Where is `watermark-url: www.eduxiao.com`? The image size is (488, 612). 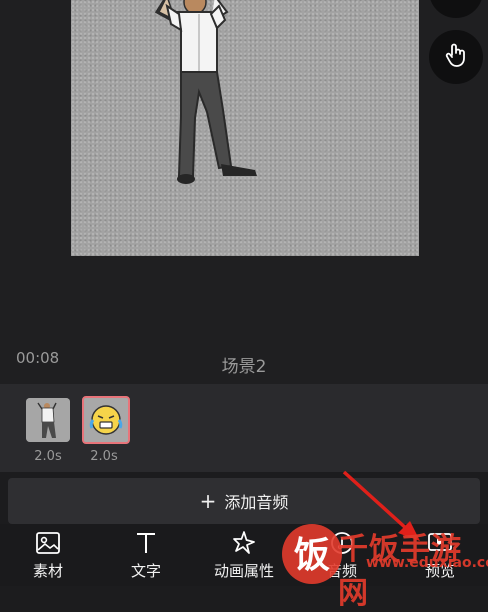 watermark-url: www.eduxiao.com is located at coordinates (427, 563).